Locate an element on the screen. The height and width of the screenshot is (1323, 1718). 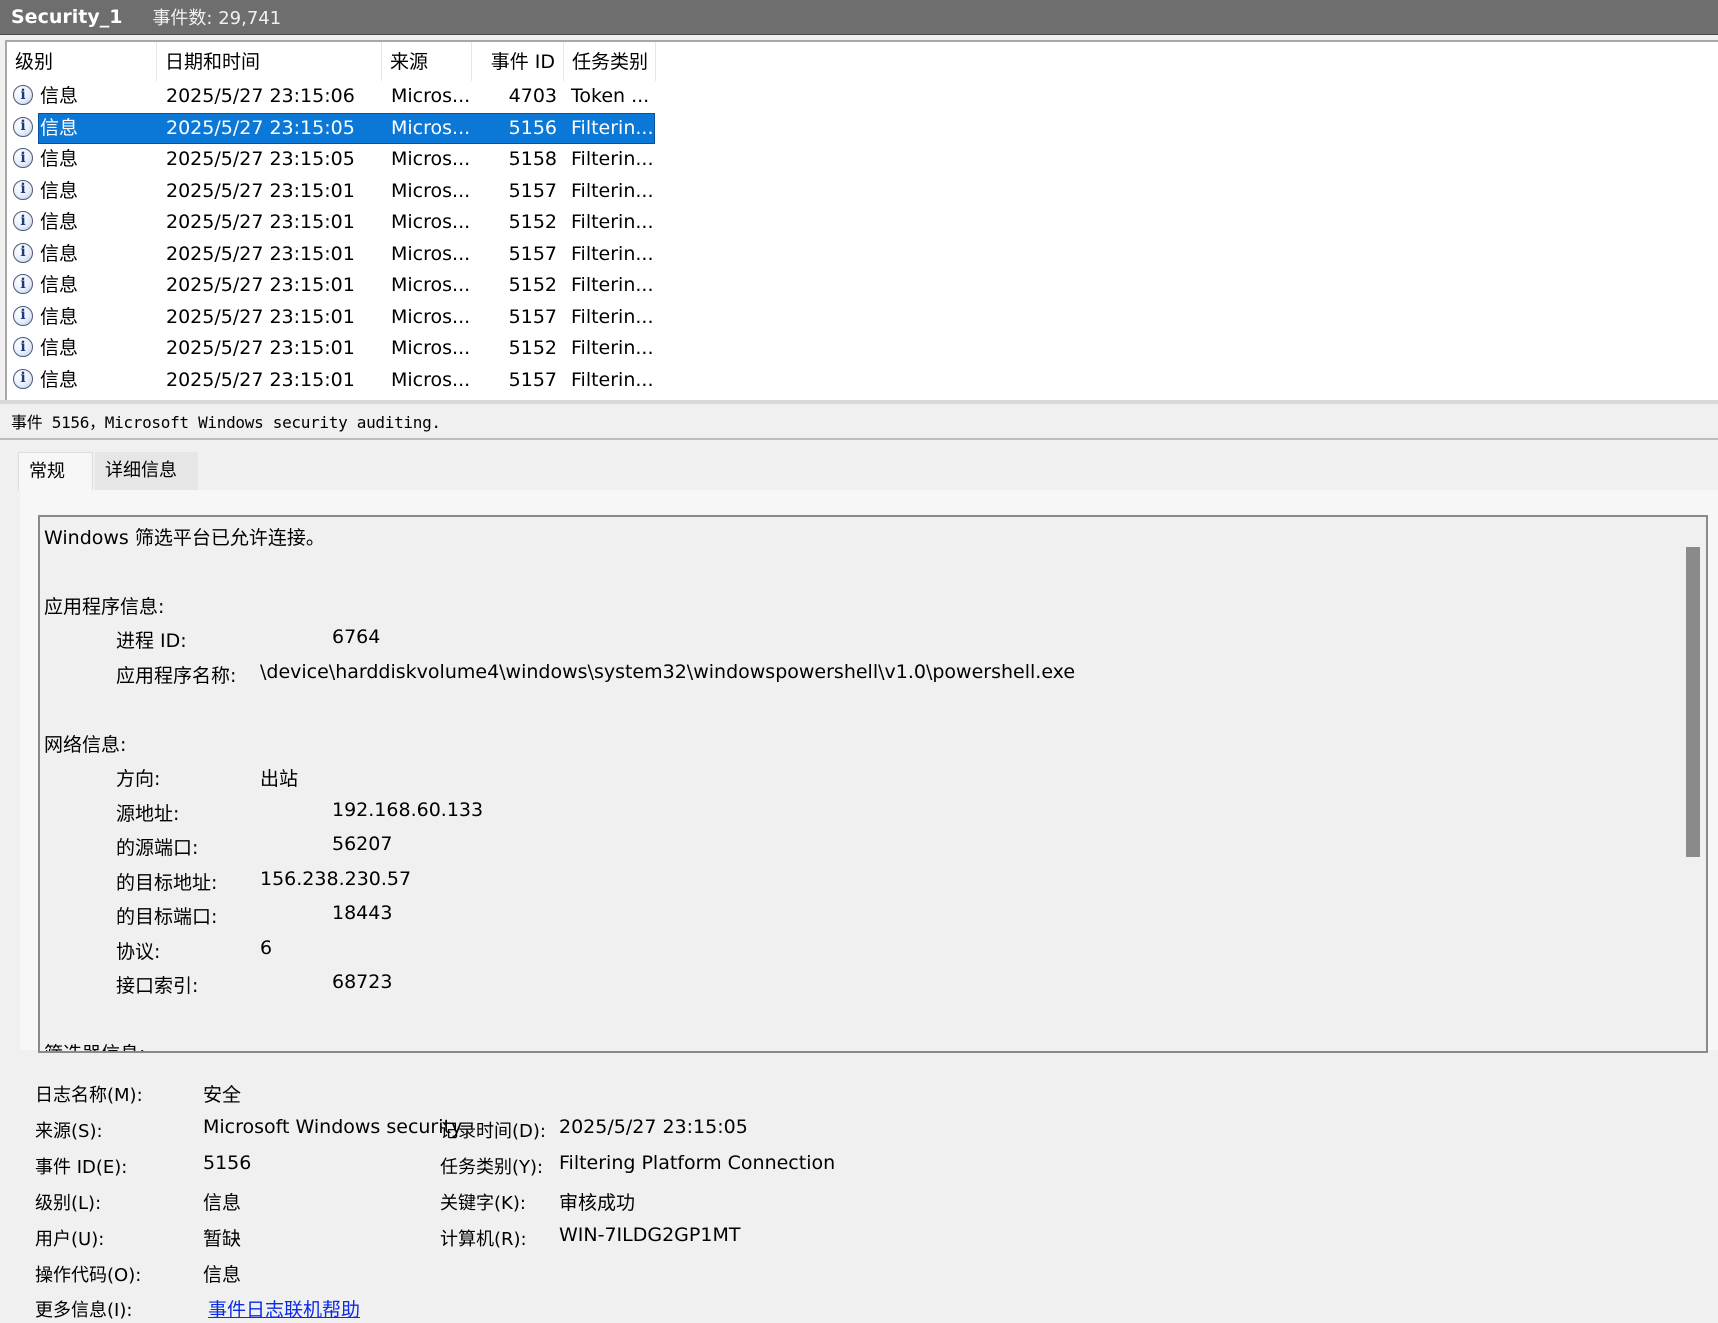
network-info-heading: 网络信息: is located at coordinates (85, 745).